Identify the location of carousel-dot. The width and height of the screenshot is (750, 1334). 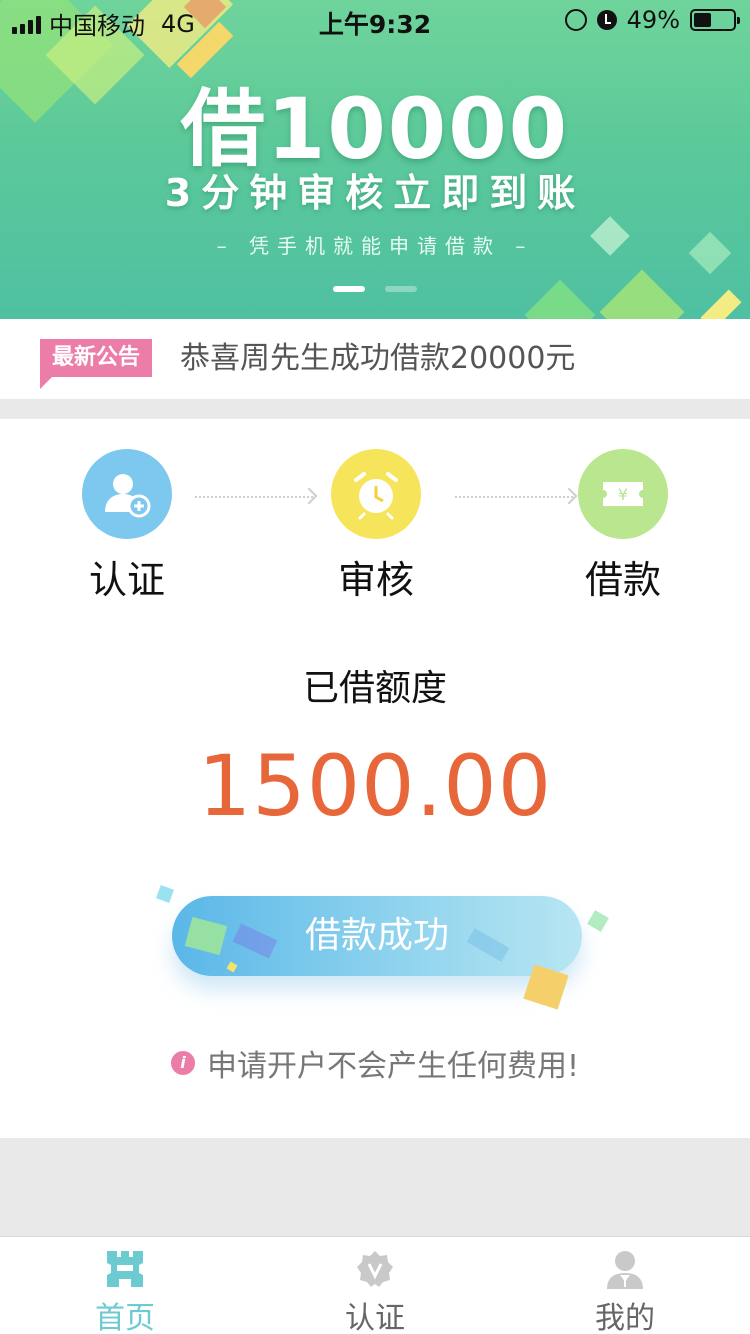
(401, 289).